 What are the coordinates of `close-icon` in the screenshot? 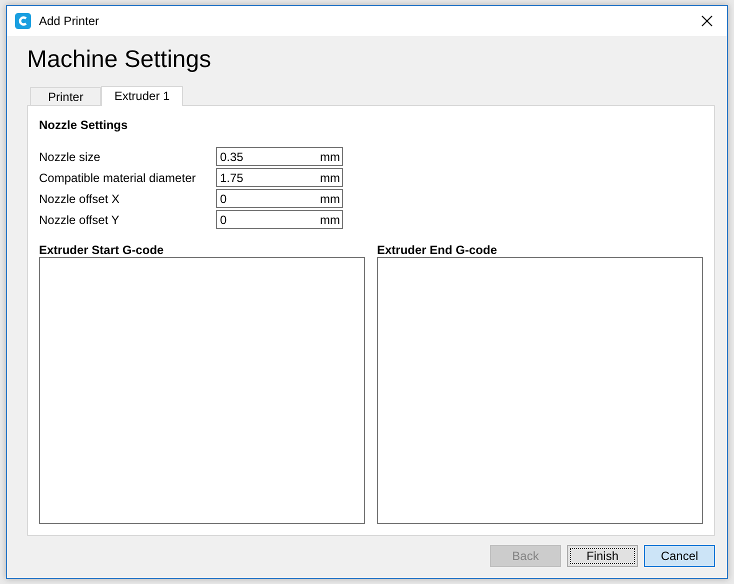 It's located at (707, 21).